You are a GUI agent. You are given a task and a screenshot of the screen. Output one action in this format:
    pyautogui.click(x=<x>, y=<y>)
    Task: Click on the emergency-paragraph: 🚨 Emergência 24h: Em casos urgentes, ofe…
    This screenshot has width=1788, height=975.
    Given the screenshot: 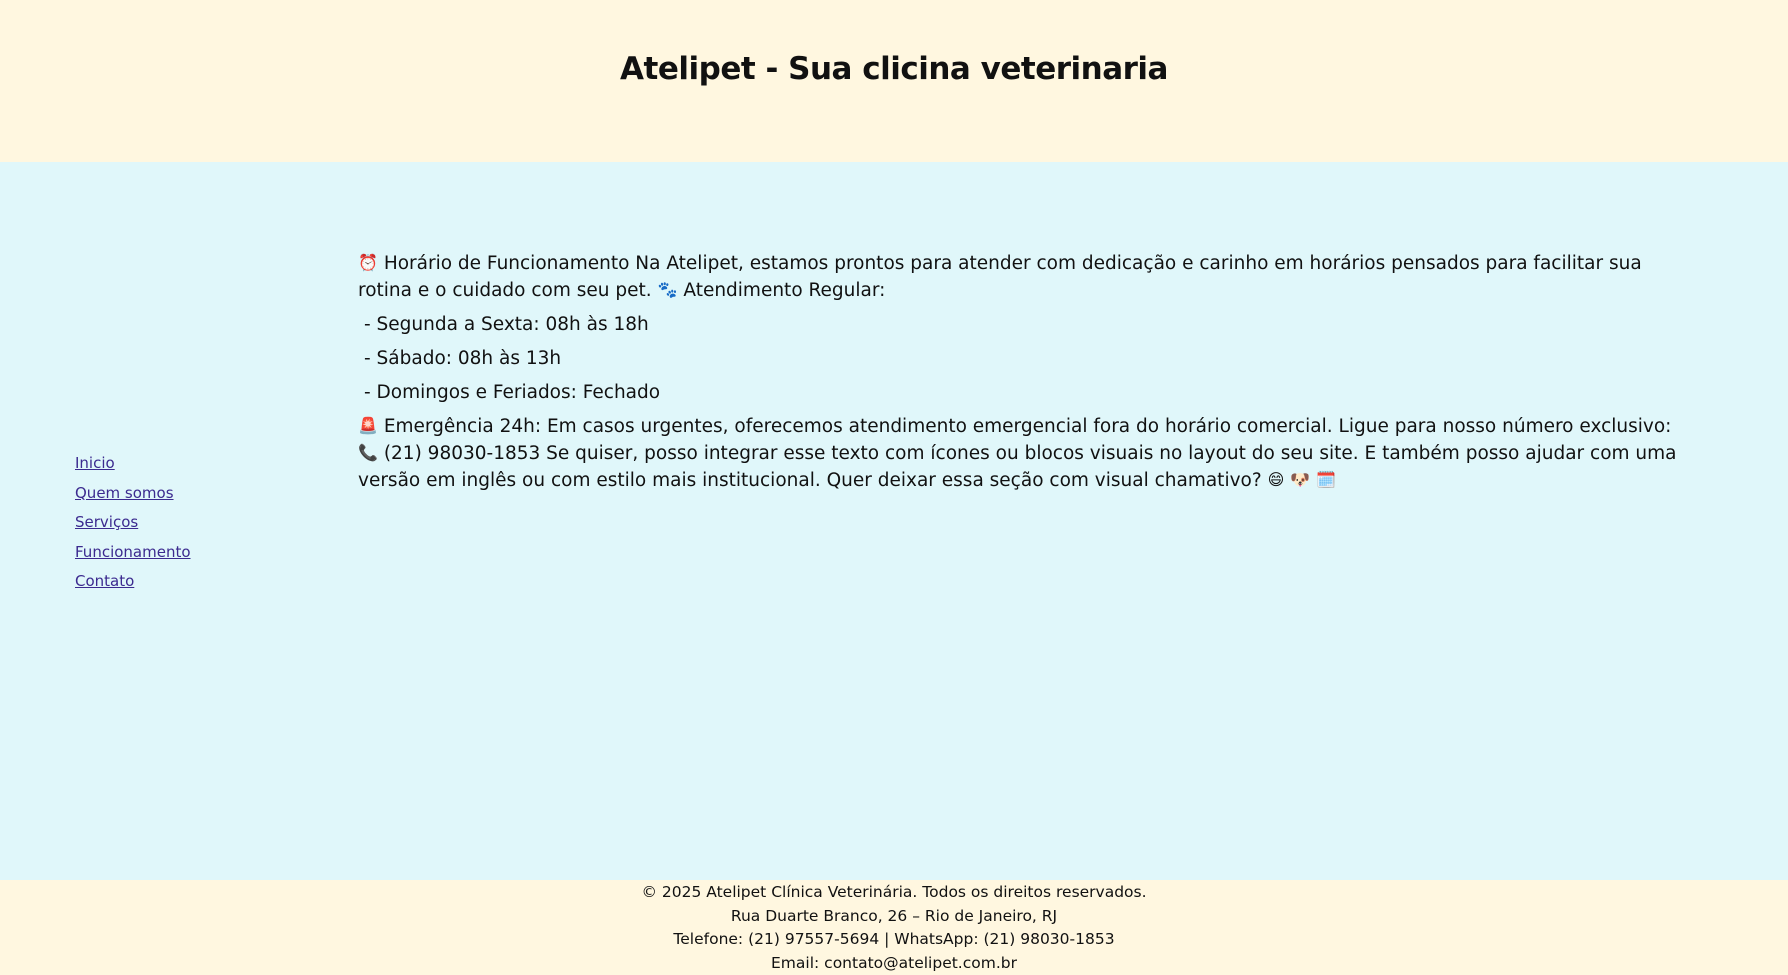 What is the action you would take?
    pyautogui.click(x=1025, y=453)
    